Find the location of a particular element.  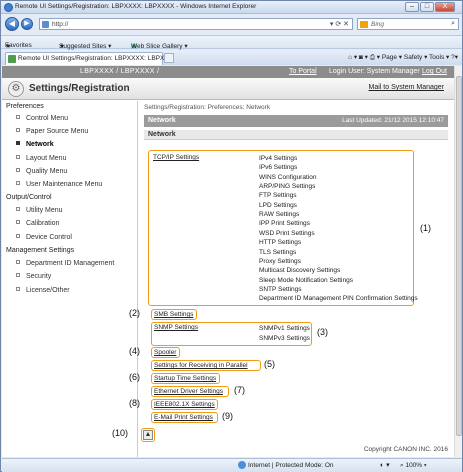

protected-mode-icon: ◐ ▾ is located at coordinates (385, 465).